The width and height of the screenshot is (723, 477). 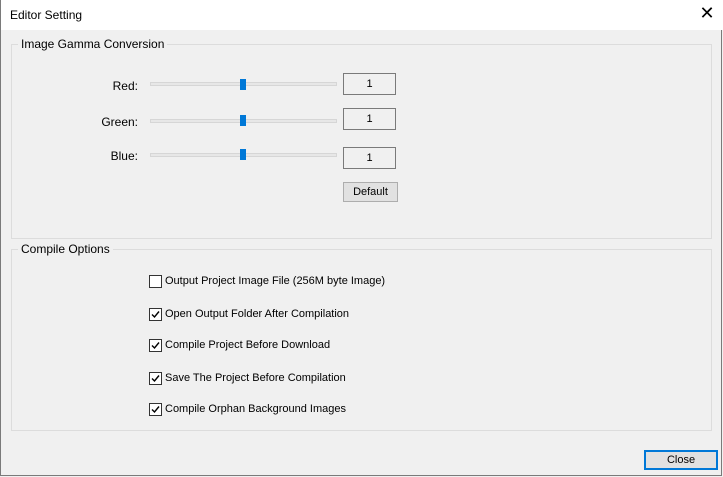 I want to click on green-label: Green:, so click(x=119, y=122).